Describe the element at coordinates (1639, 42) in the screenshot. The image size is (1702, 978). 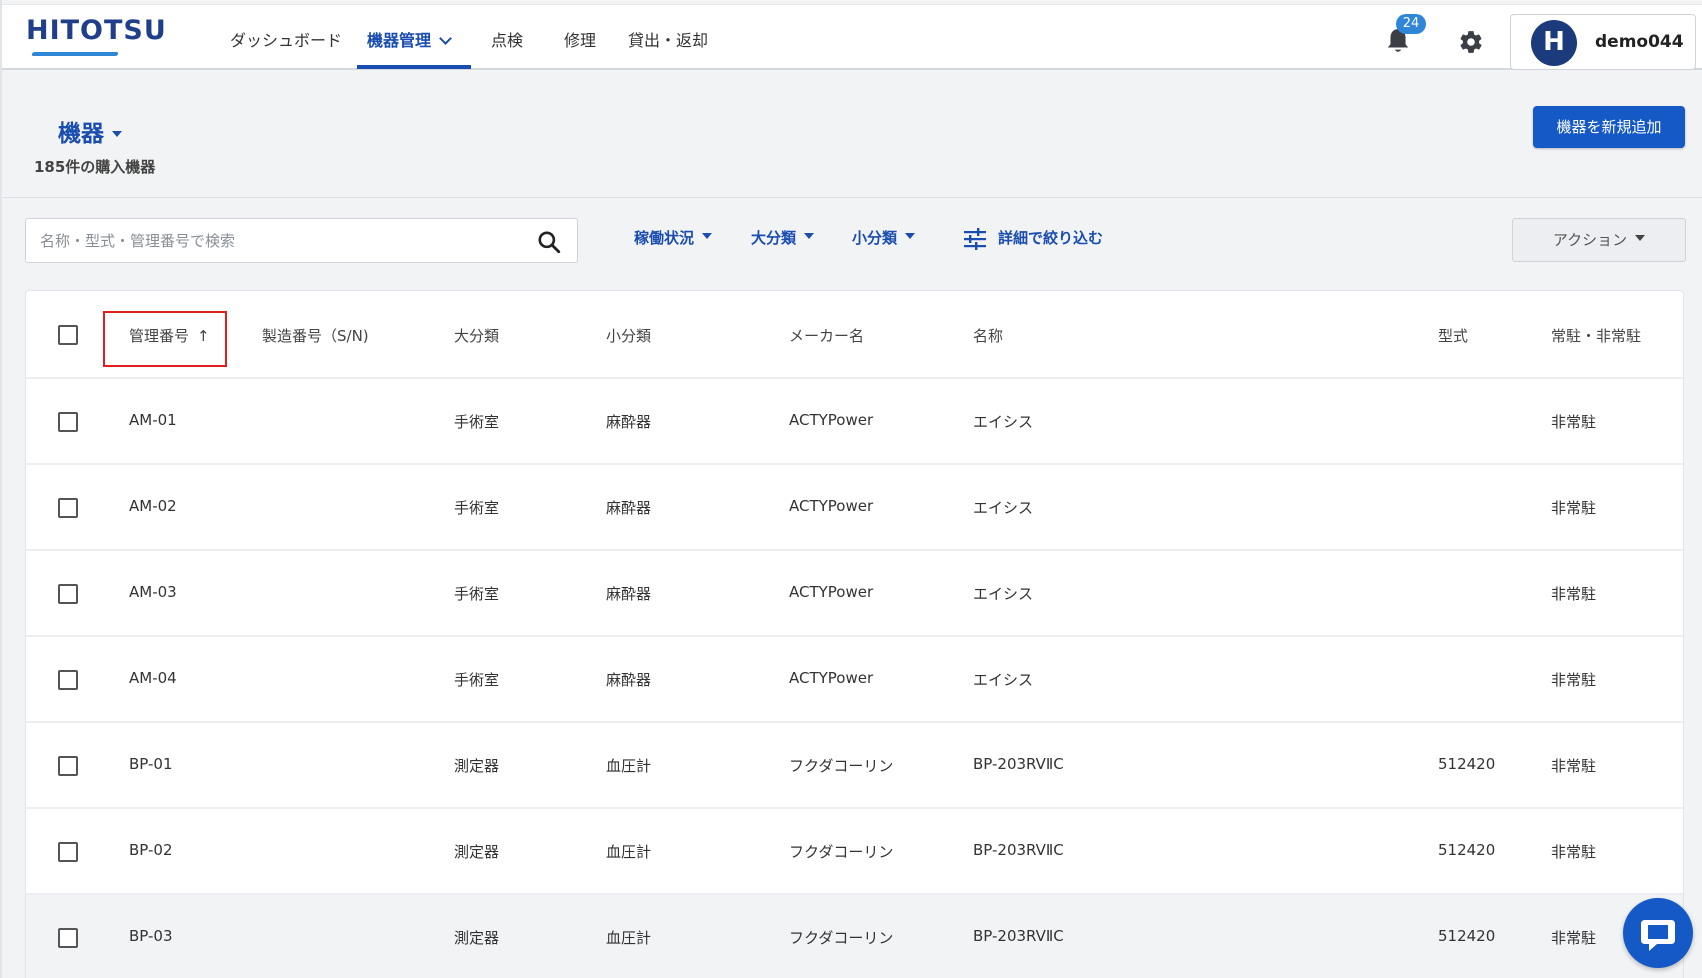
I see `username: demo044` at that location.